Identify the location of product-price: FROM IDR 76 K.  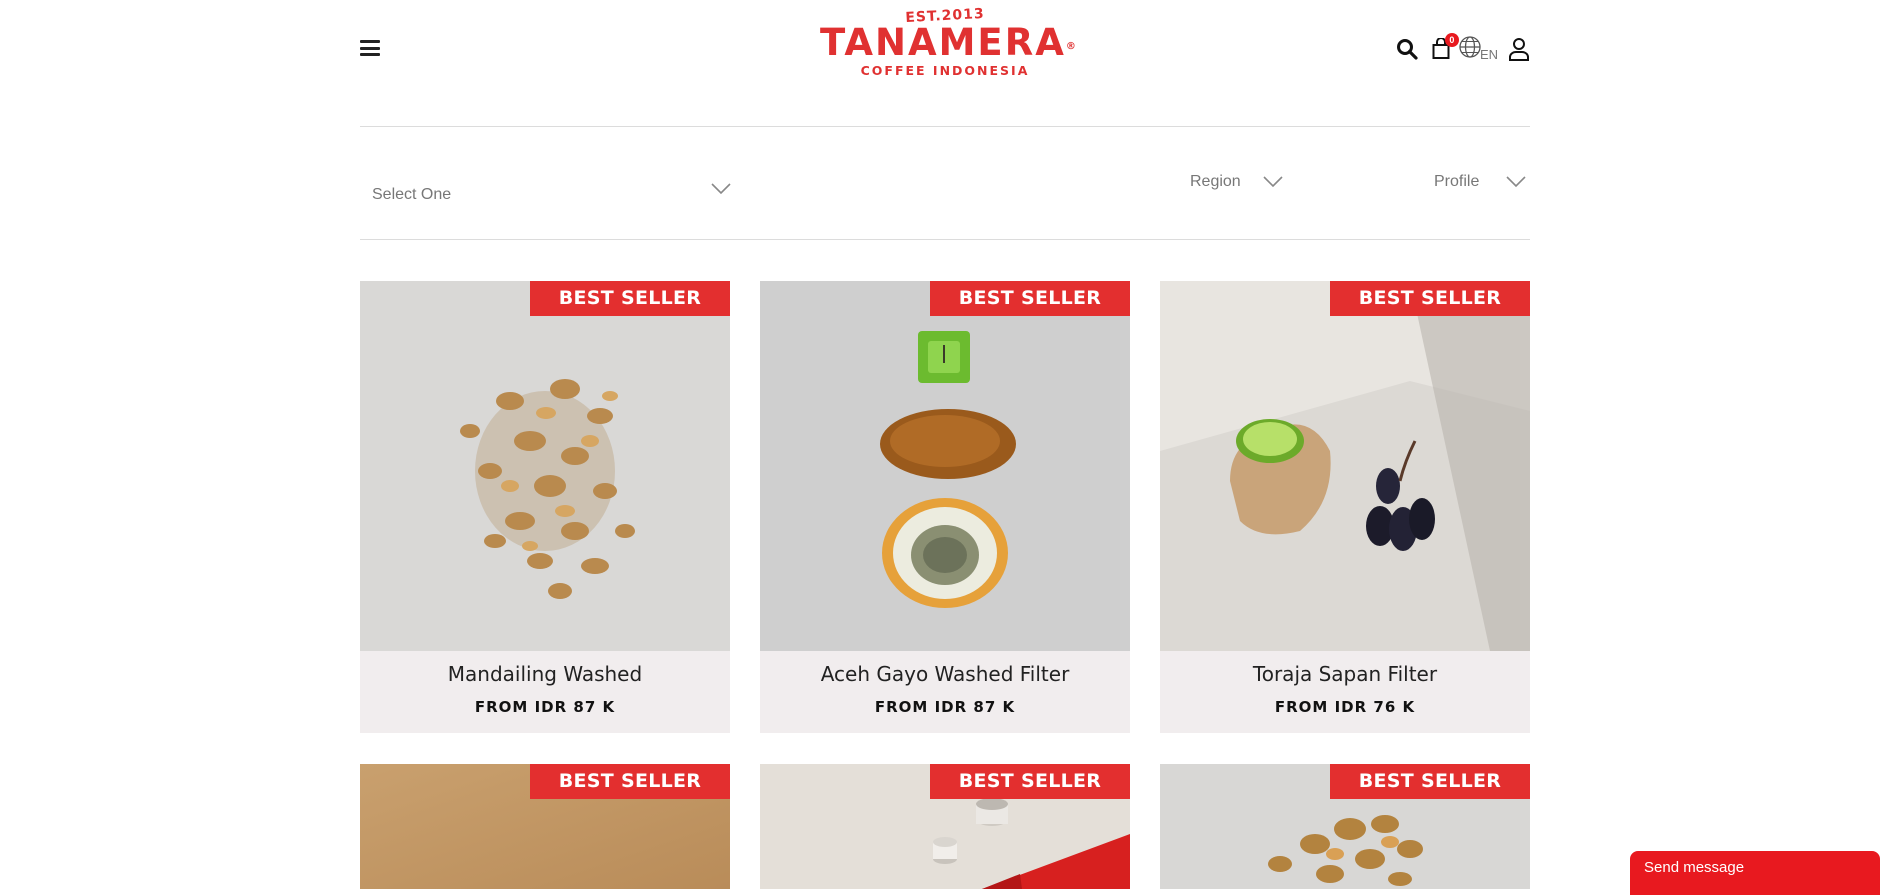
(1345, 707).